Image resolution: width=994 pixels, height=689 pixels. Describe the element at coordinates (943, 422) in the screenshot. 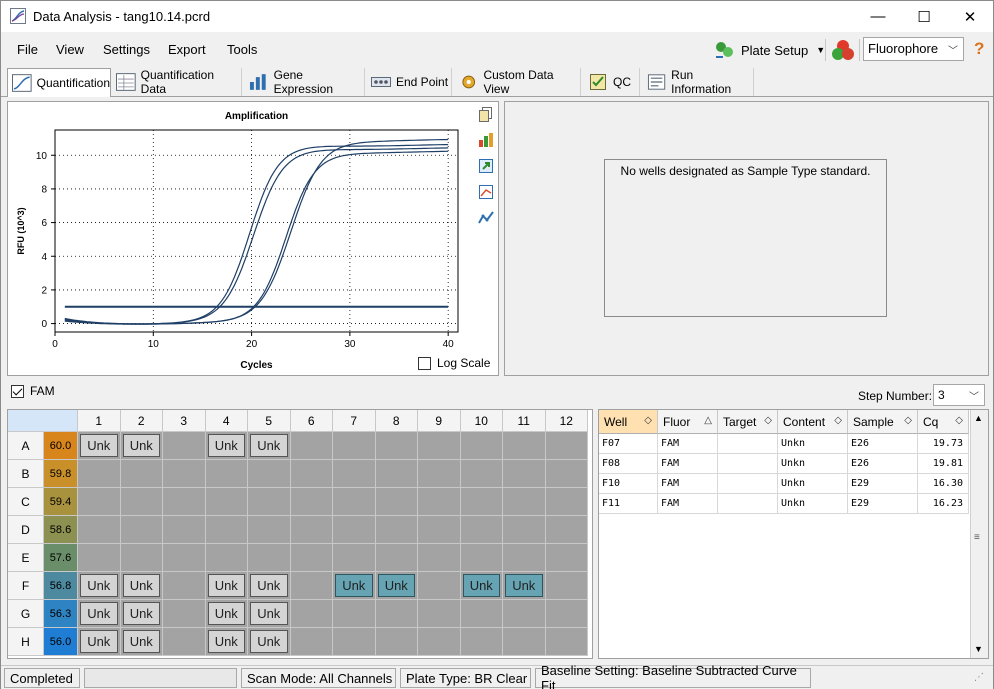

I see `column-header-cq: Cq ◇` at that location.